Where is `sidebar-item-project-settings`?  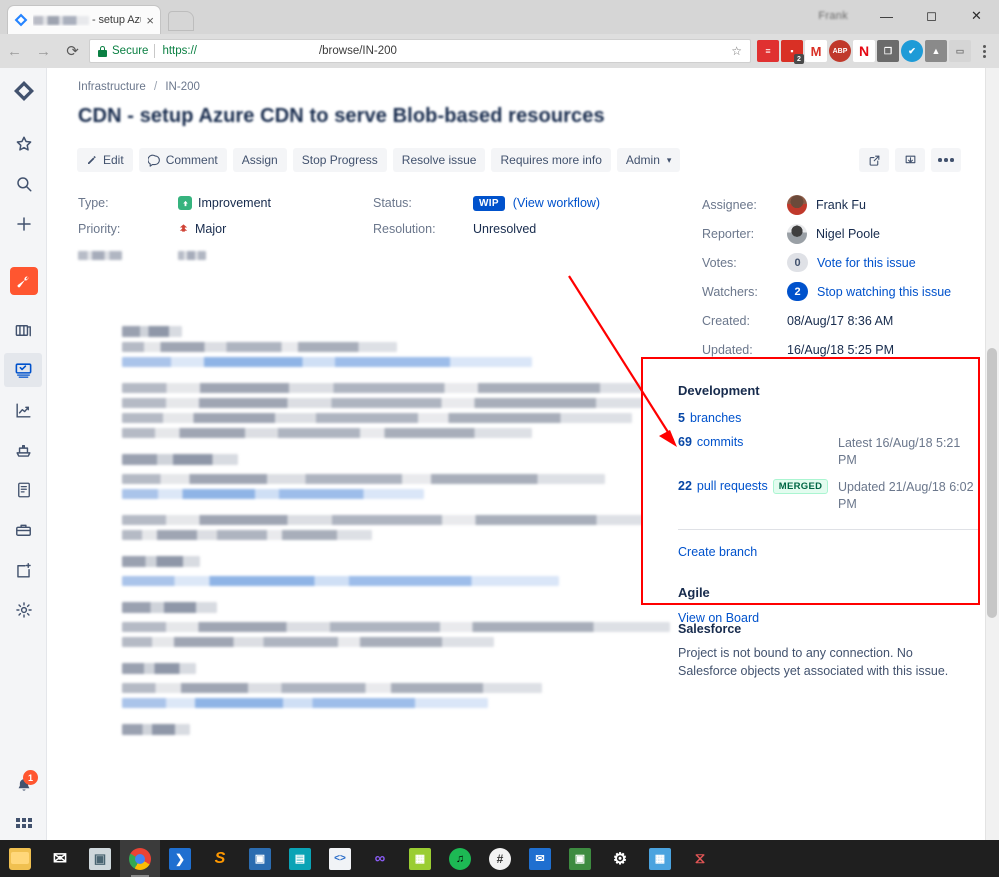
sidebar-item-project-settings is located at coordinates (23, 610).